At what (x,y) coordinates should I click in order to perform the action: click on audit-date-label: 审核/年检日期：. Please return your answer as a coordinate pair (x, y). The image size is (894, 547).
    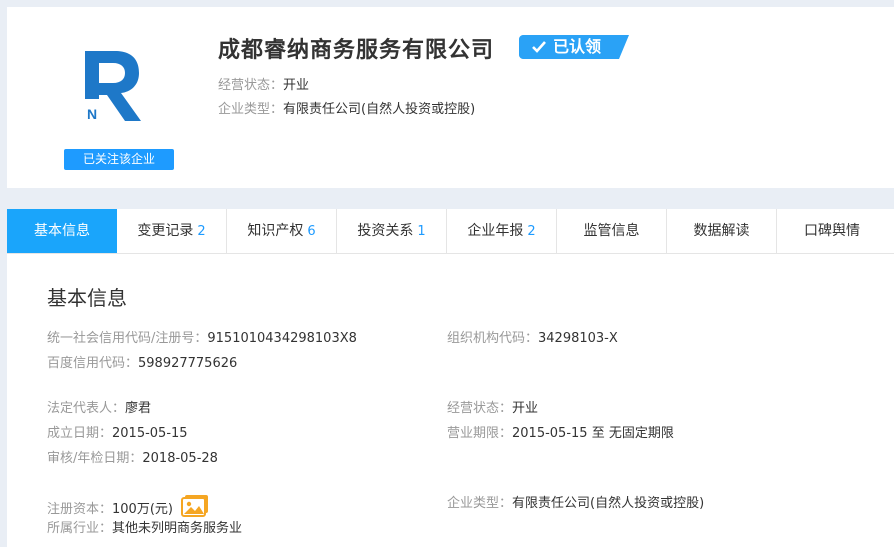
    Looking at the image, I should click on (95, 458).